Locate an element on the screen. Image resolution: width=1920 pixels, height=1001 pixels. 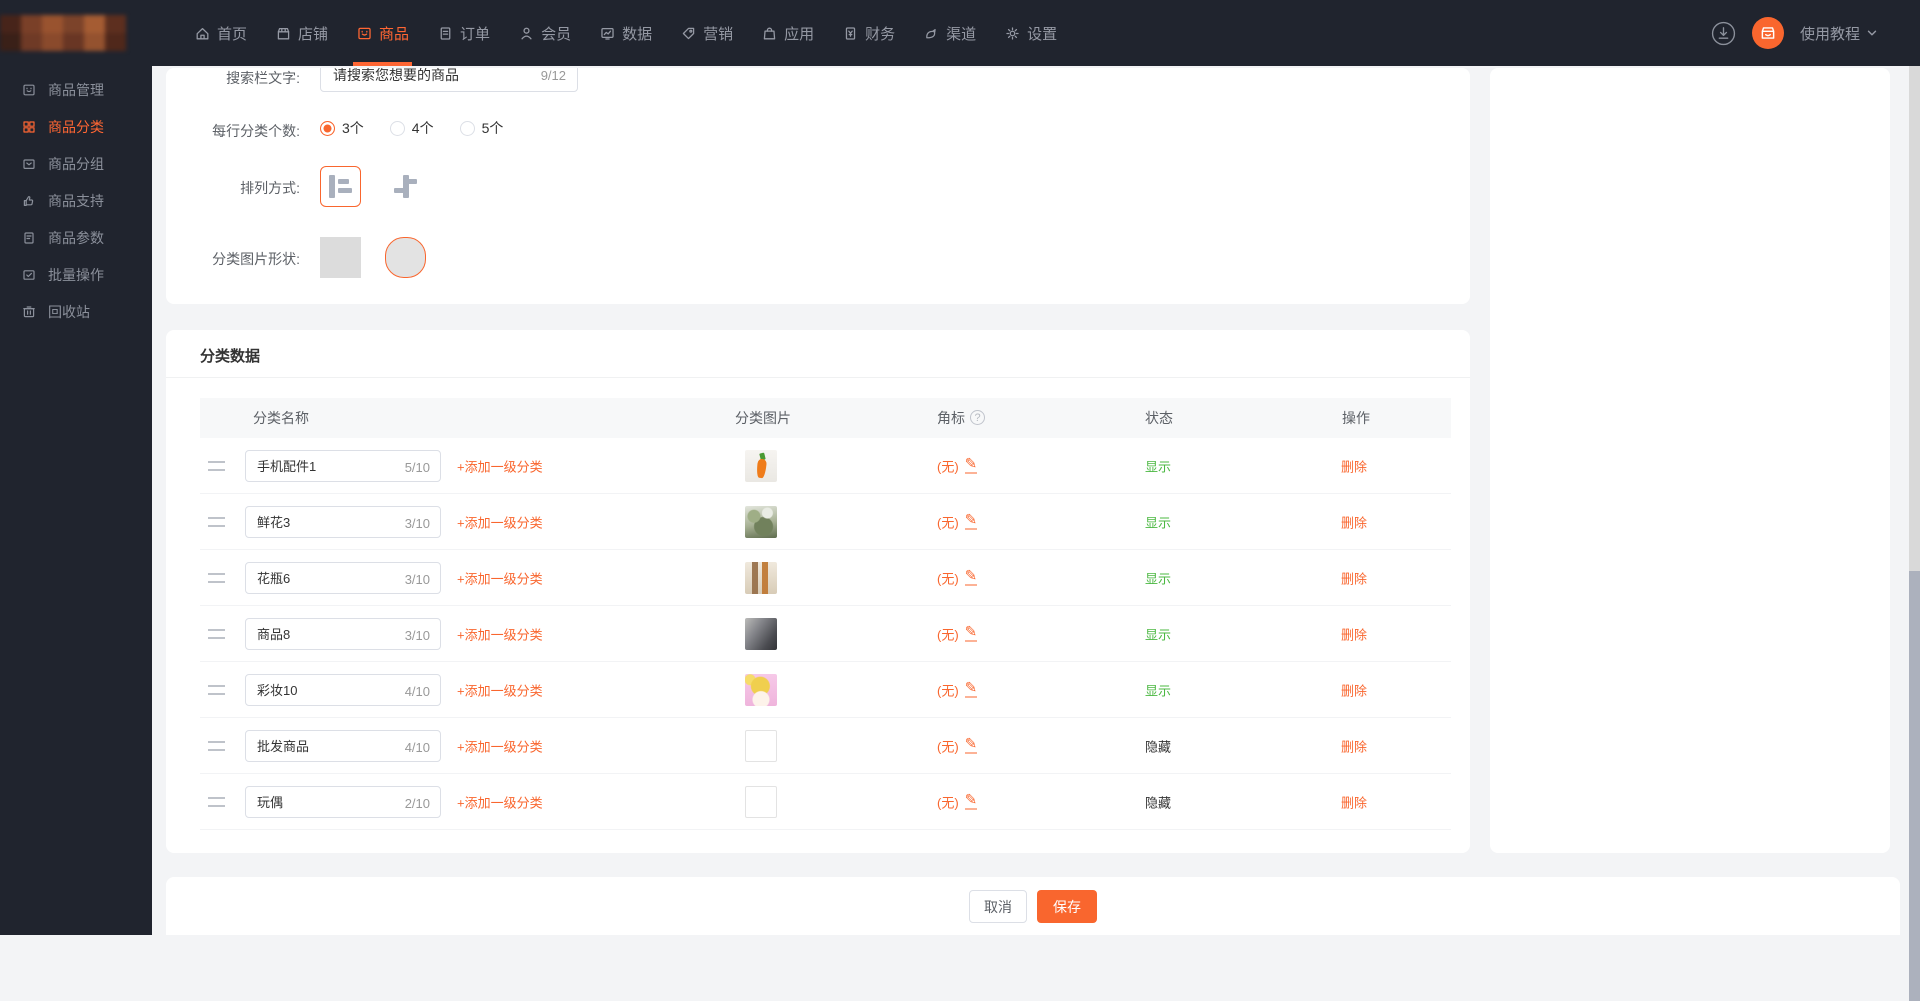
chevron-down-icon is located at coordinates (1872, 33).